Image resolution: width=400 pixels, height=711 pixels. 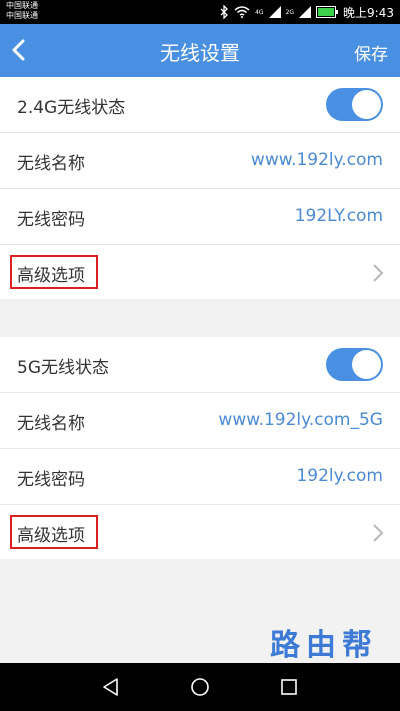 What do you see at coordinates (200, 105) in the screenshot?
I see `row-2-4g-status: 2.4G无线状态` at bounding box center [200, 105].